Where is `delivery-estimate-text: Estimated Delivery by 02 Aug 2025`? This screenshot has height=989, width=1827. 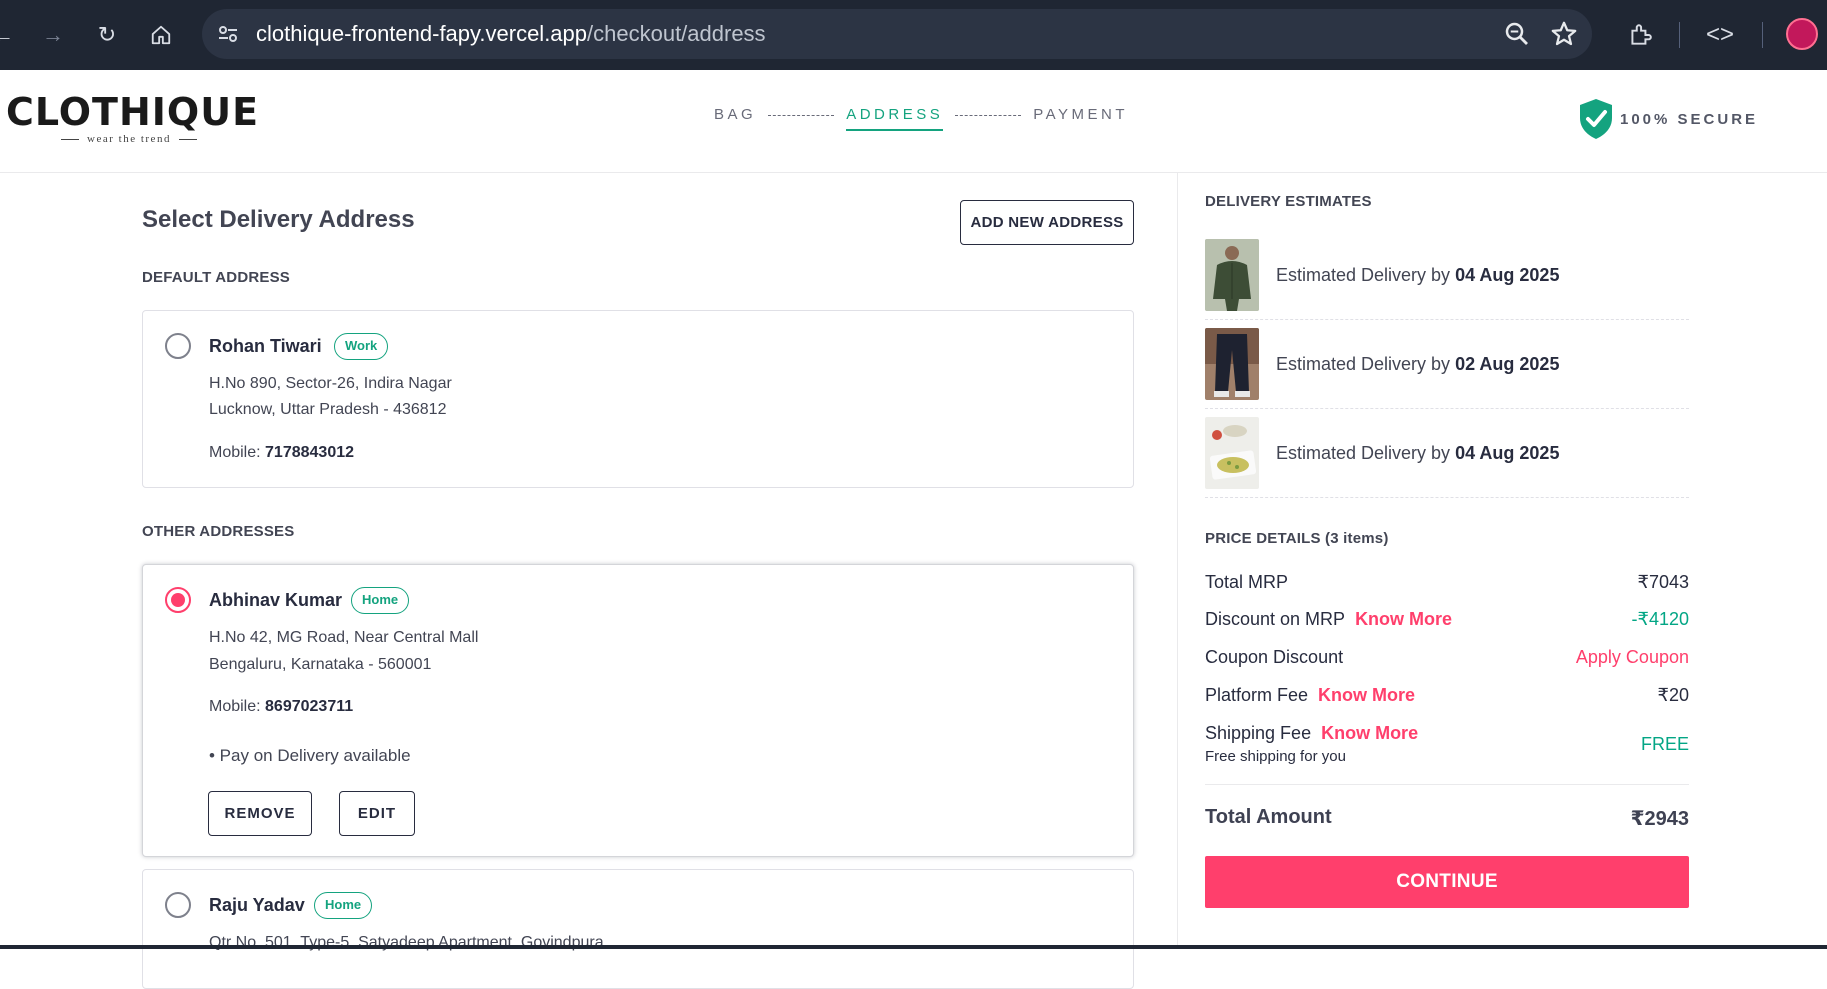 delivery-estimate-text: Estimated Delivery by 02 Aug 2025 is located at coordinates (1418, 364).